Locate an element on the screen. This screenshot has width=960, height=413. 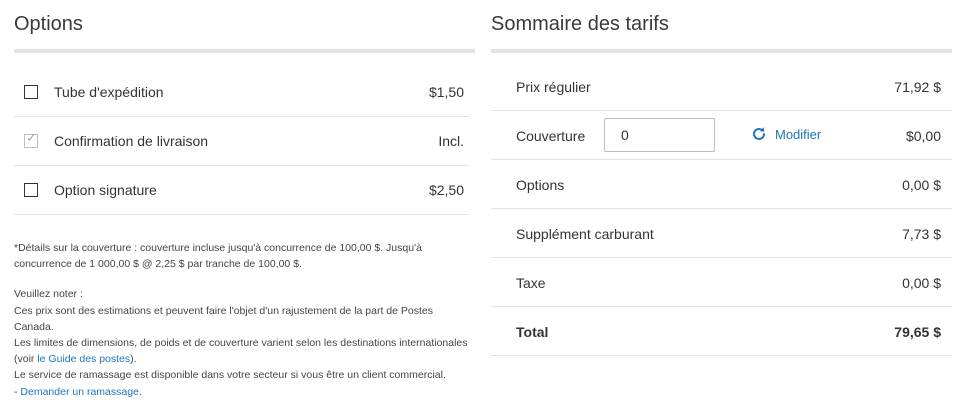
modify-coverage-button: Modifier is located at coordinates (786, 134).